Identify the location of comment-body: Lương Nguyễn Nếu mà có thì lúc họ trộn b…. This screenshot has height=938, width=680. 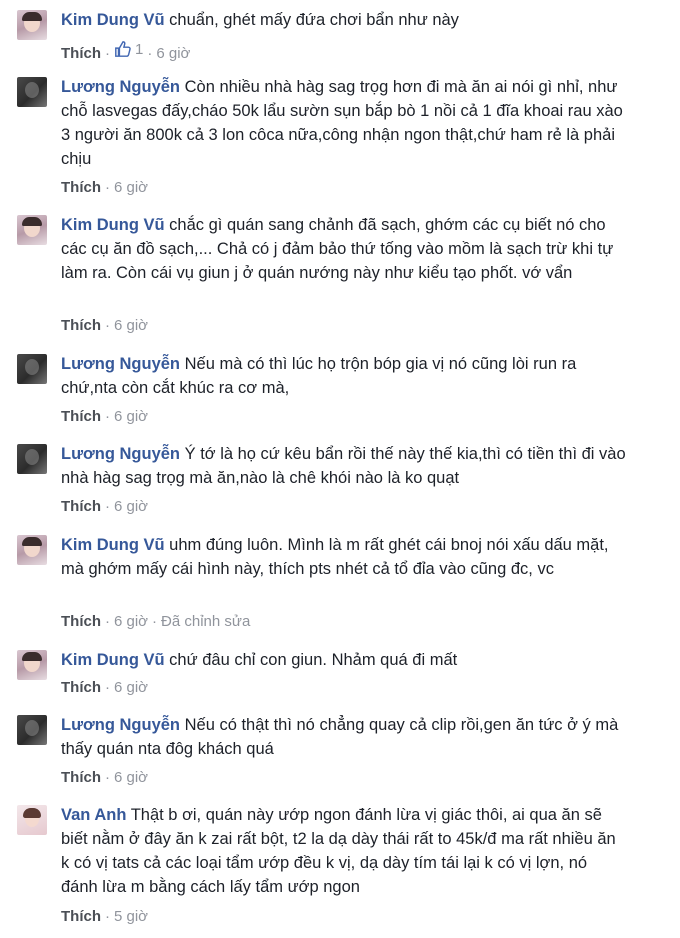
(343, 376).